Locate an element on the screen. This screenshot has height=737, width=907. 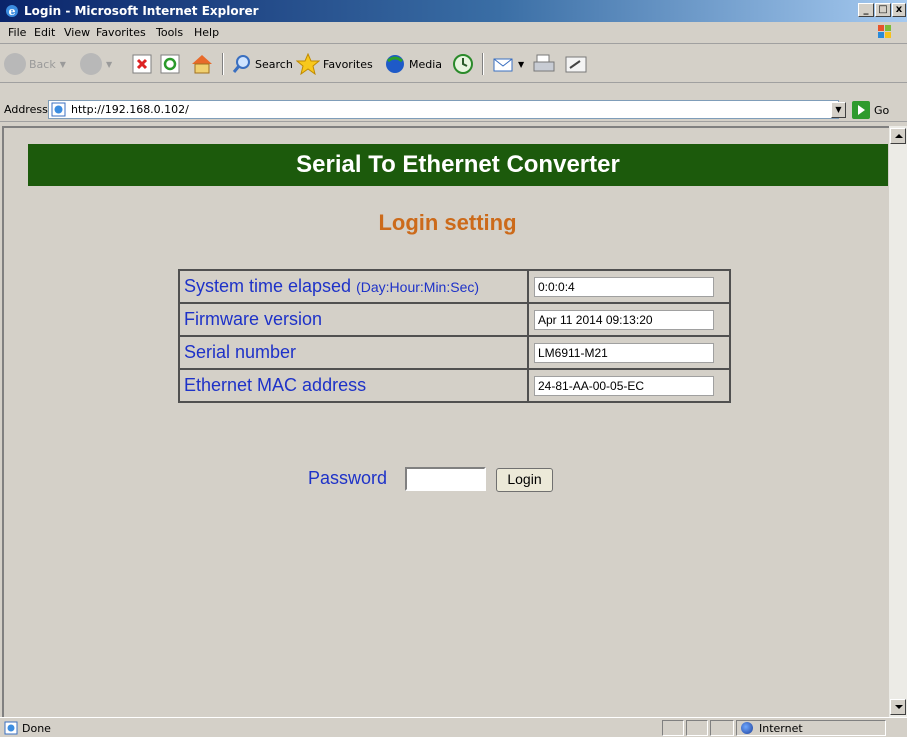
search-label: Search is located at coordinates (274, 64).